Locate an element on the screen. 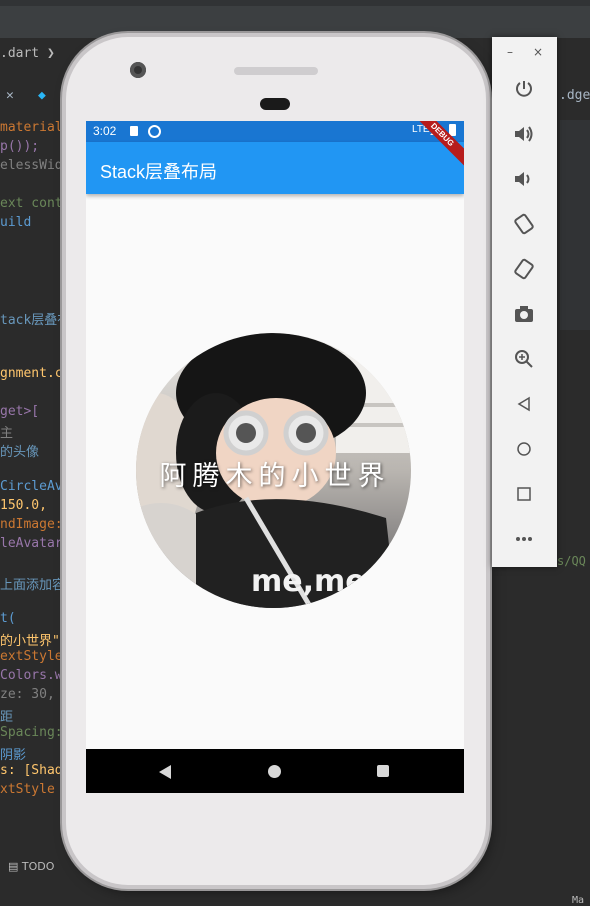 This screenshot has width=590, height=906. code-line: elessWidg is located at coordinates (35, 165).